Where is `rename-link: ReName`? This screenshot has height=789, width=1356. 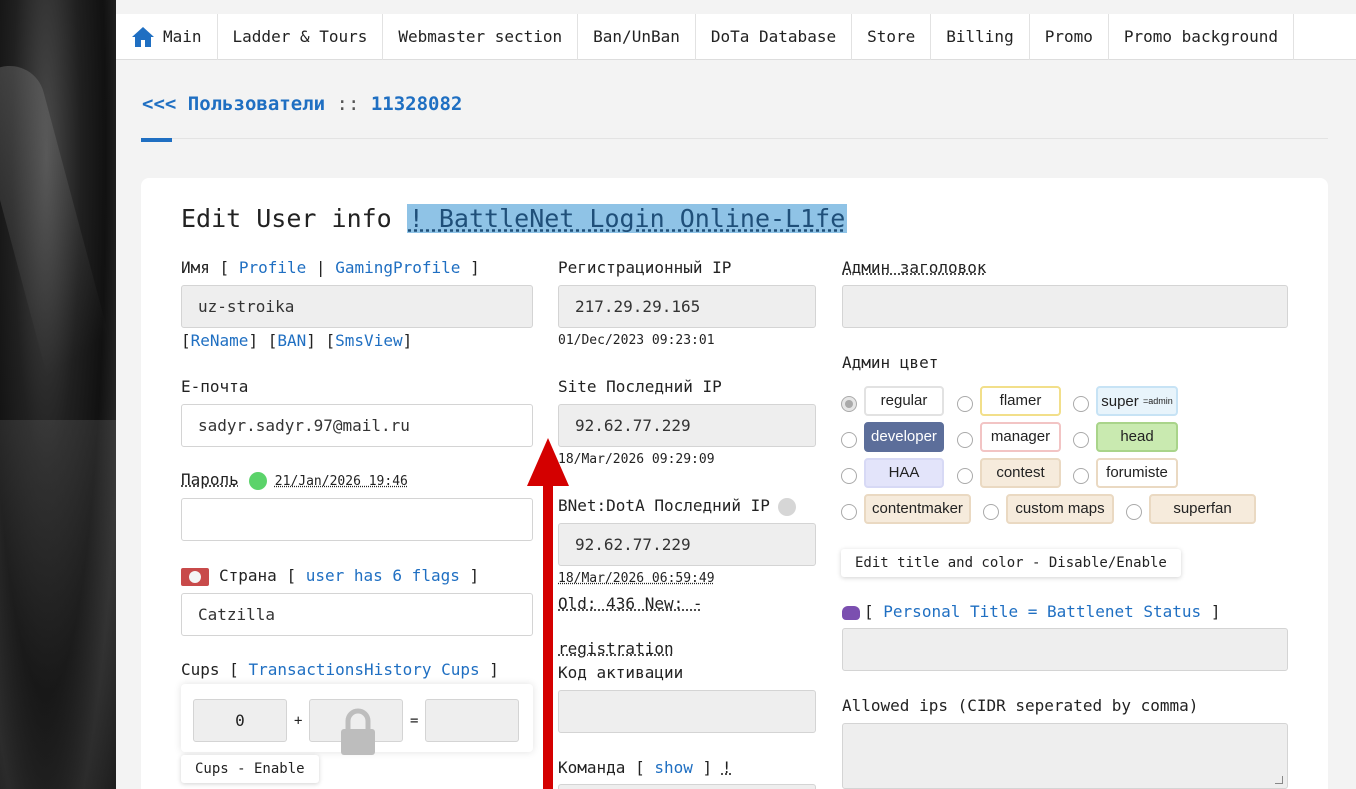
rename-link: ReName is located at coordinates (220, 340).